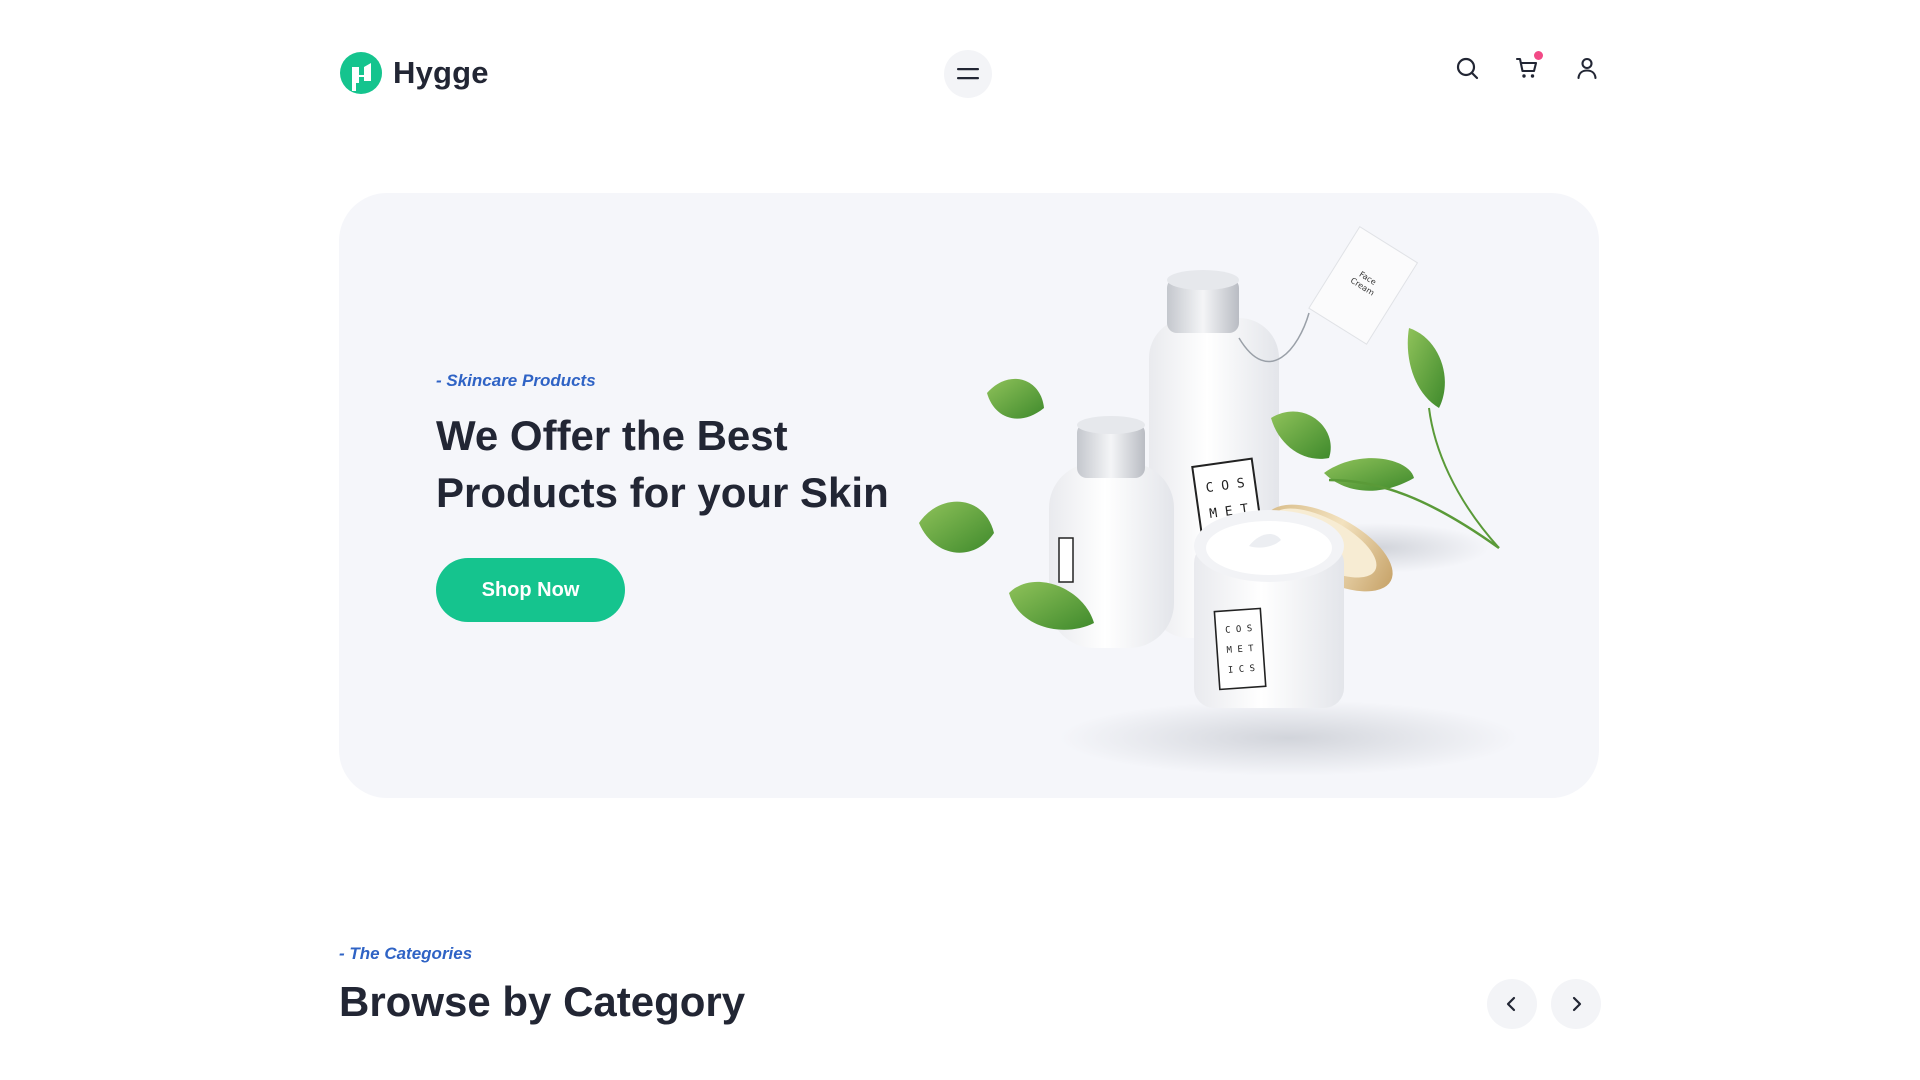 Image resolution: width=1920 pixels, height=1080 pixels. I want to click on menu-button, so click(968, 74).